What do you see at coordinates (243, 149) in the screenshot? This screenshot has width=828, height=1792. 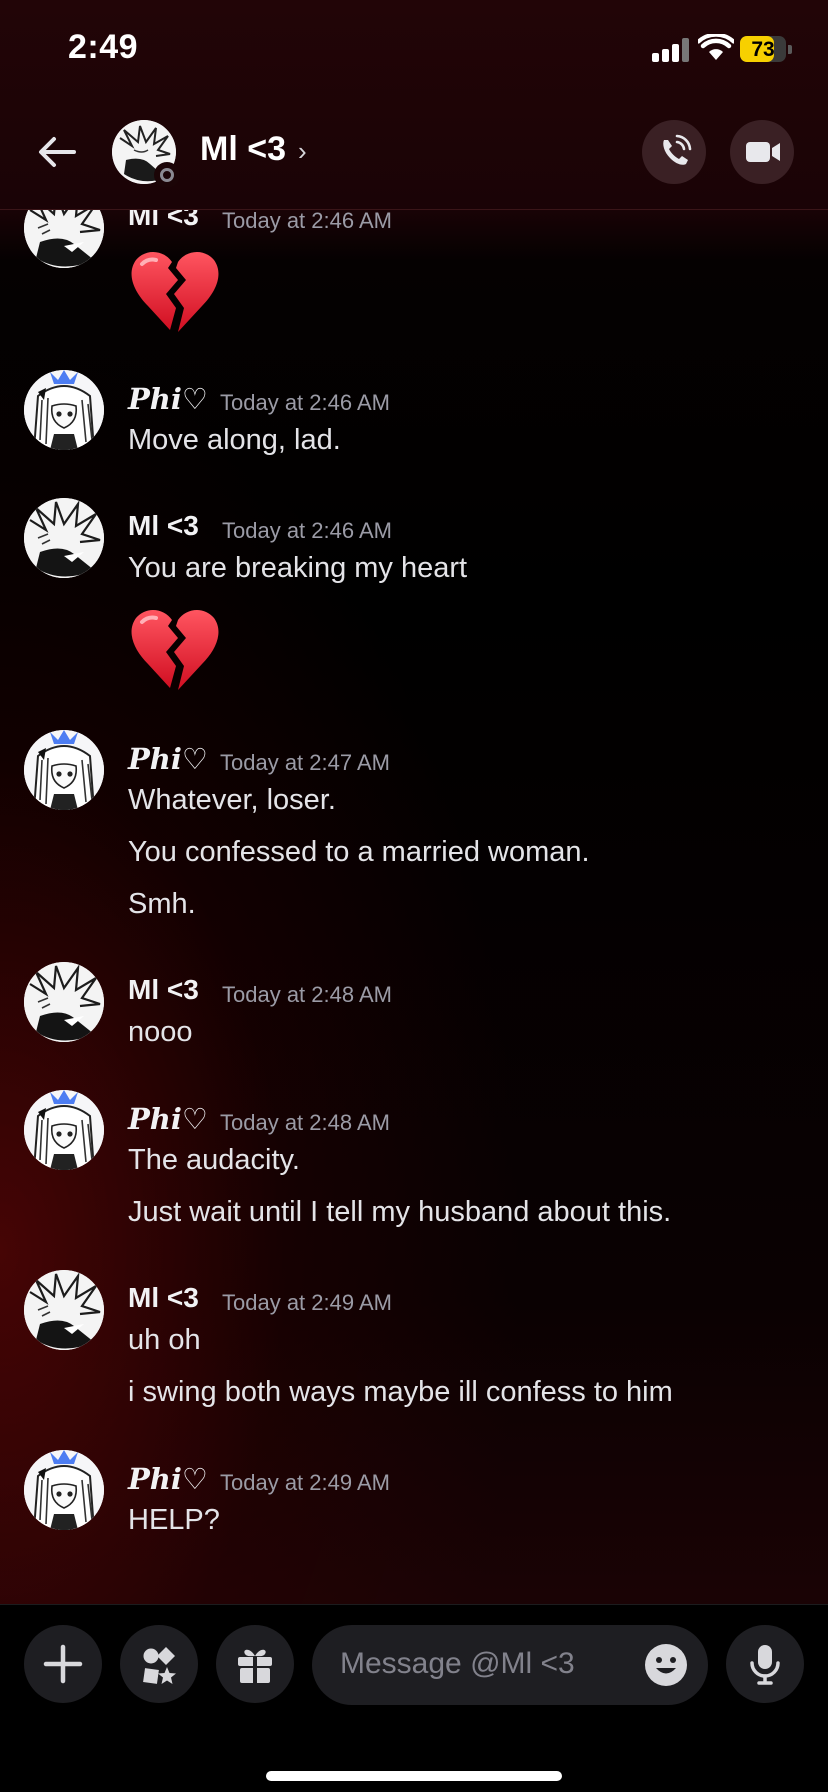 I see `header-name: Ml <3` at bounding box center [243, 149].